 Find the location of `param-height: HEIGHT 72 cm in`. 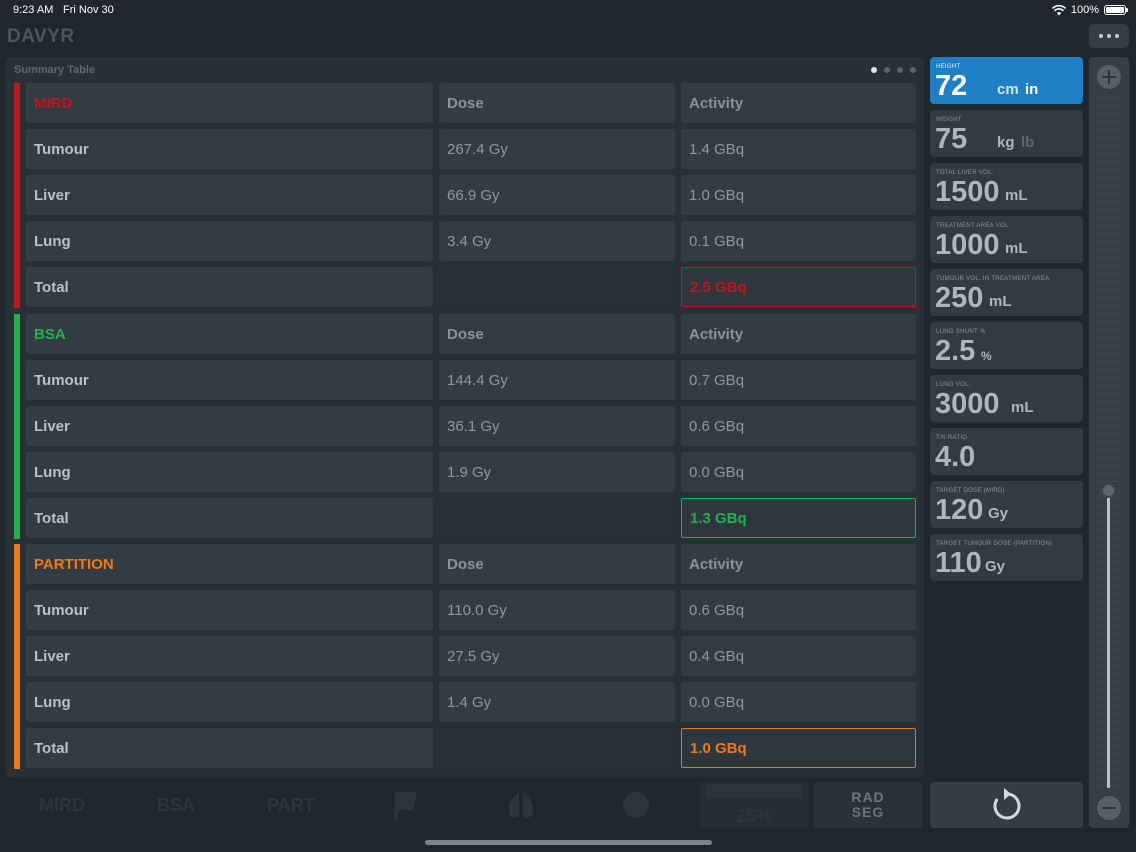

param-height: HEIGHT 72 cm in is located at coordinates (1006, 80).